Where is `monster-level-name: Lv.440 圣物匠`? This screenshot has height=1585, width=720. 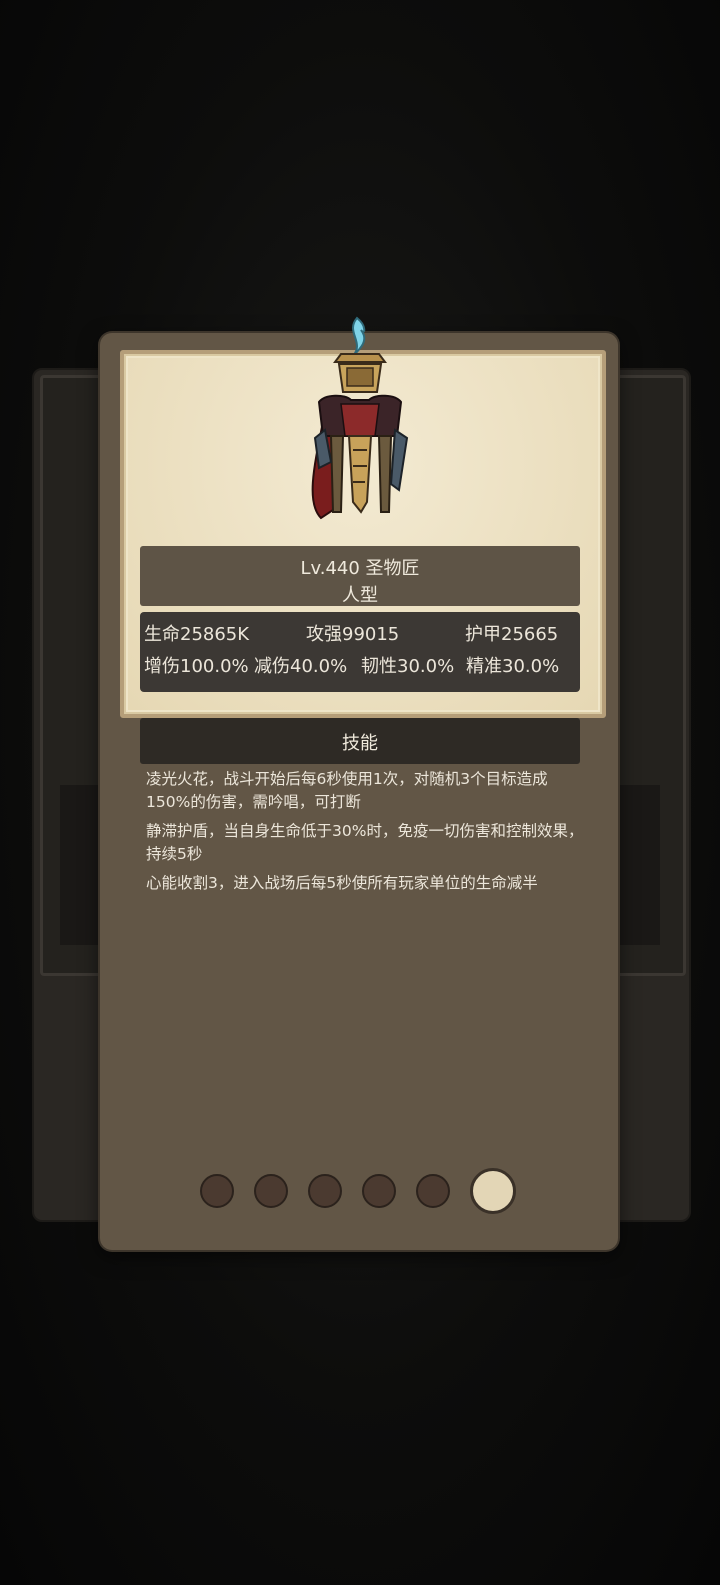
monster-level-name: Lv.440 圣物匠 is located at coordinates (360, 568).